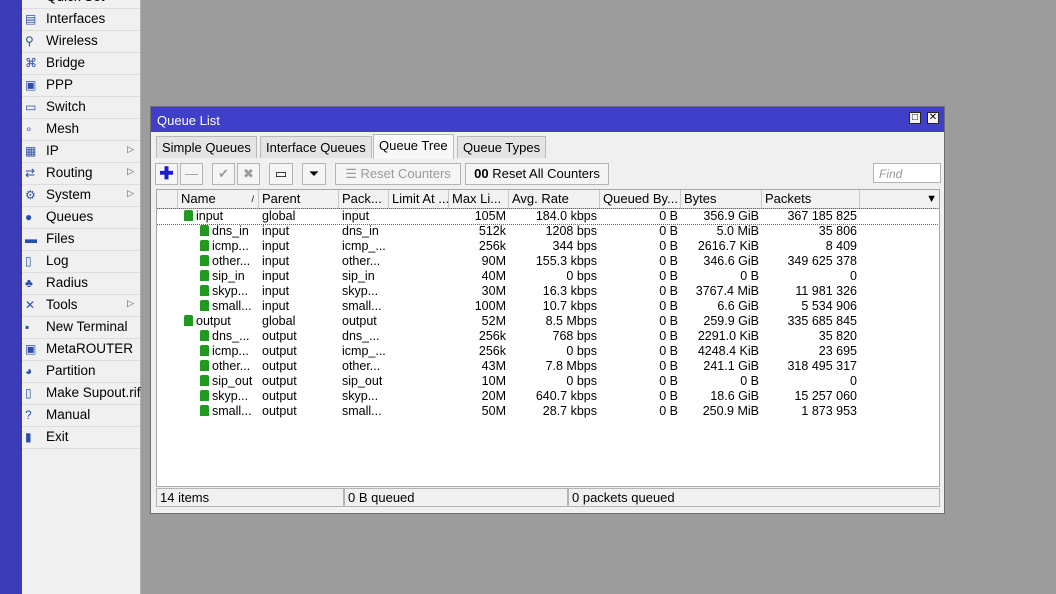  Describe the element at coordinates (31, 107) in the screenshot. I see `switch-icon: ▭` at that location.